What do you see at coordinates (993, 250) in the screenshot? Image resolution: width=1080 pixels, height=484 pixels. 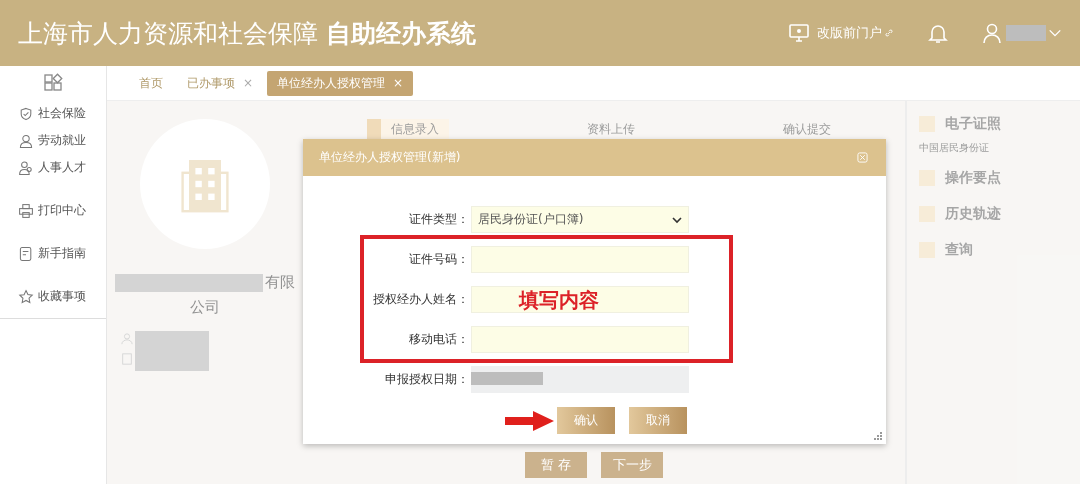 I see `side-panel-item: 查询` at bounding box center [993, 250].